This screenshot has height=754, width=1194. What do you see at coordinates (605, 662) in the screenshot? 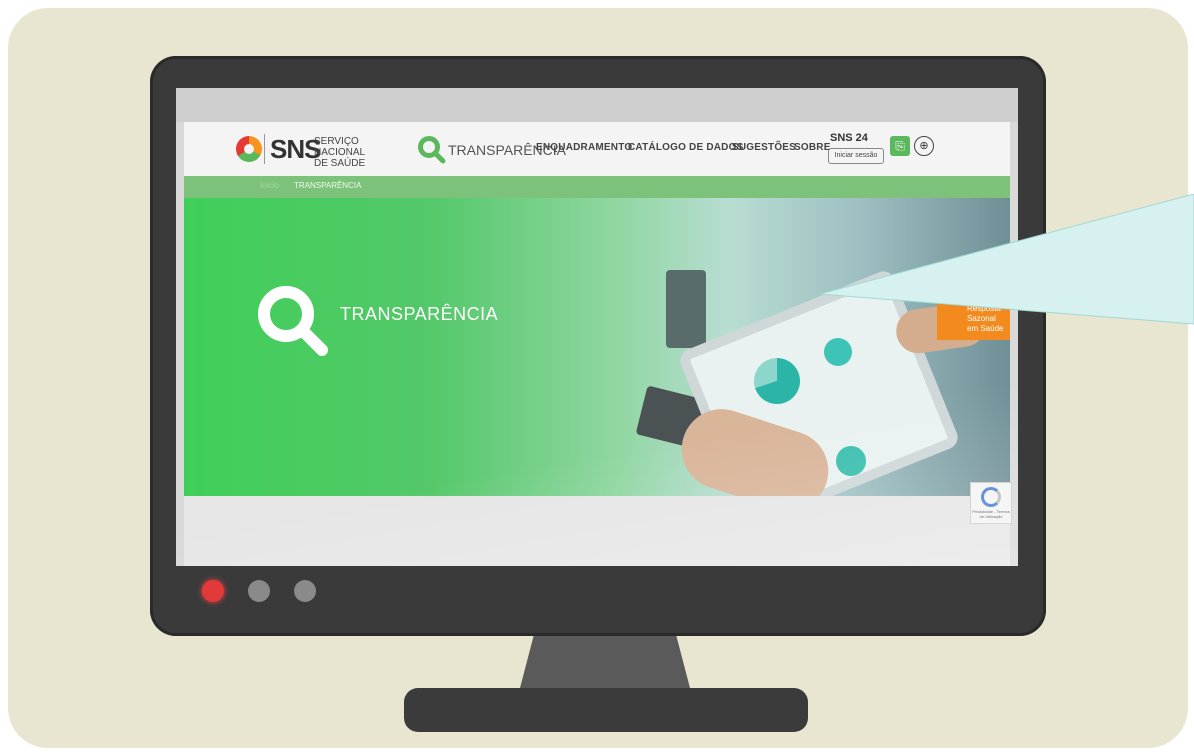
I see `monitor-stand-neck` at bounding box center [605, 662].